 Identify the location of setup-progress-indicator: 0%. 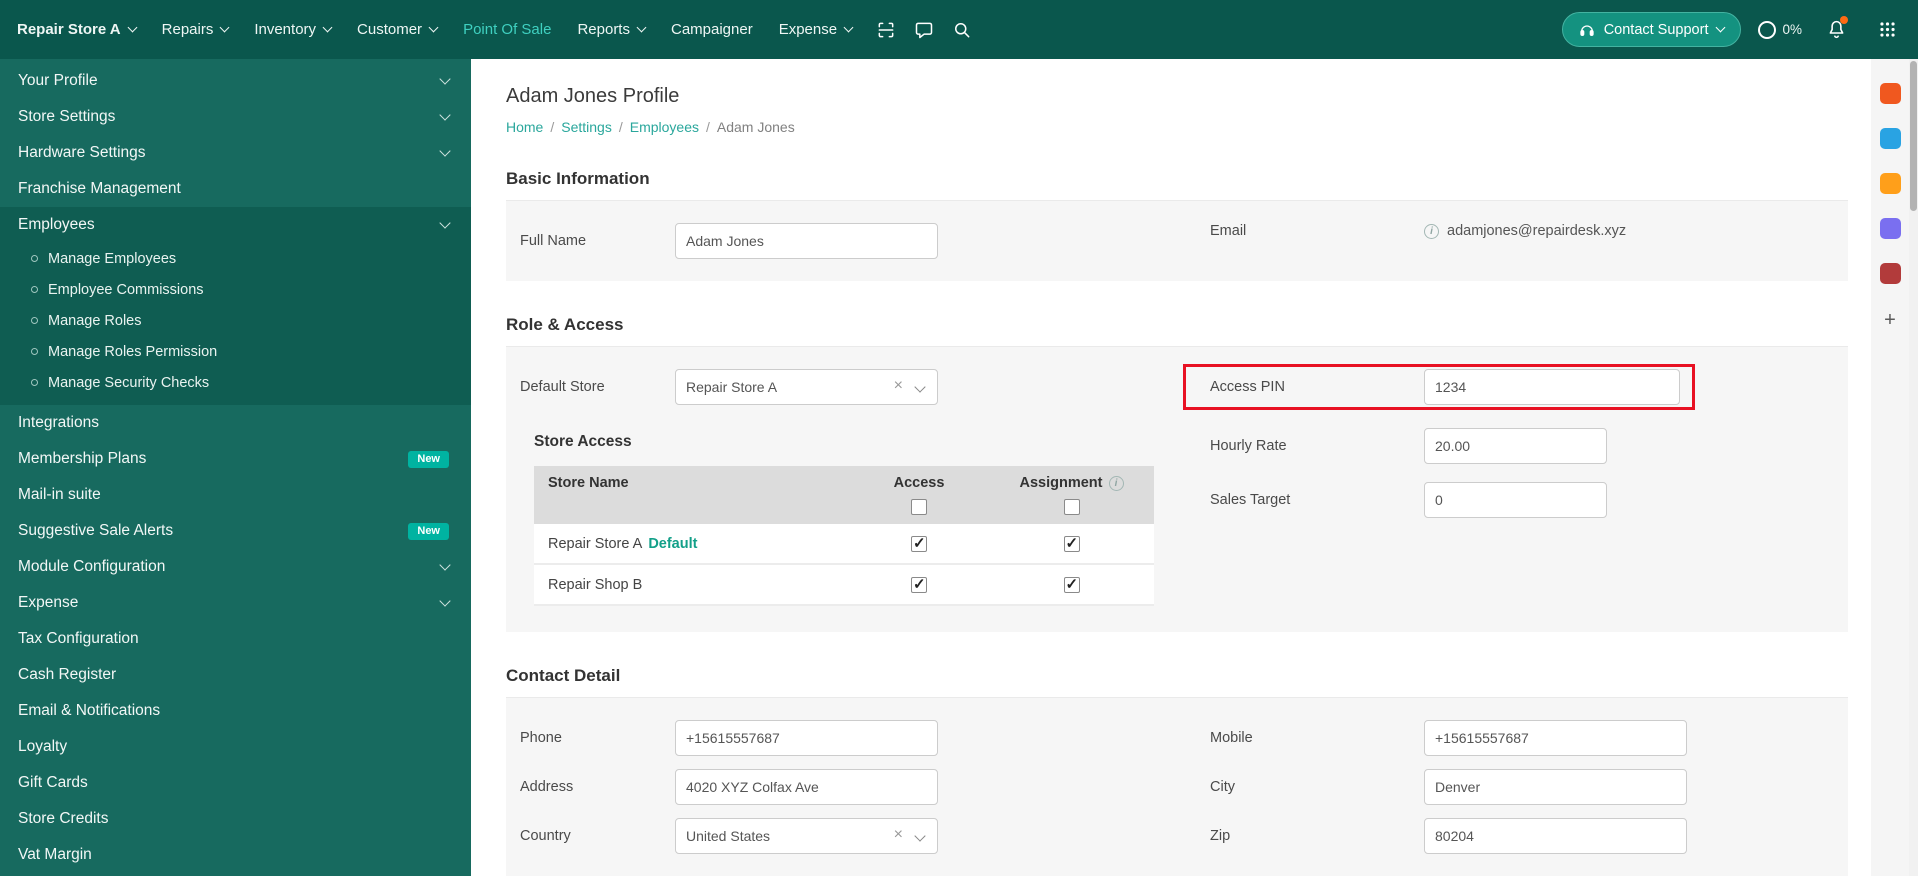
(1780, 29).